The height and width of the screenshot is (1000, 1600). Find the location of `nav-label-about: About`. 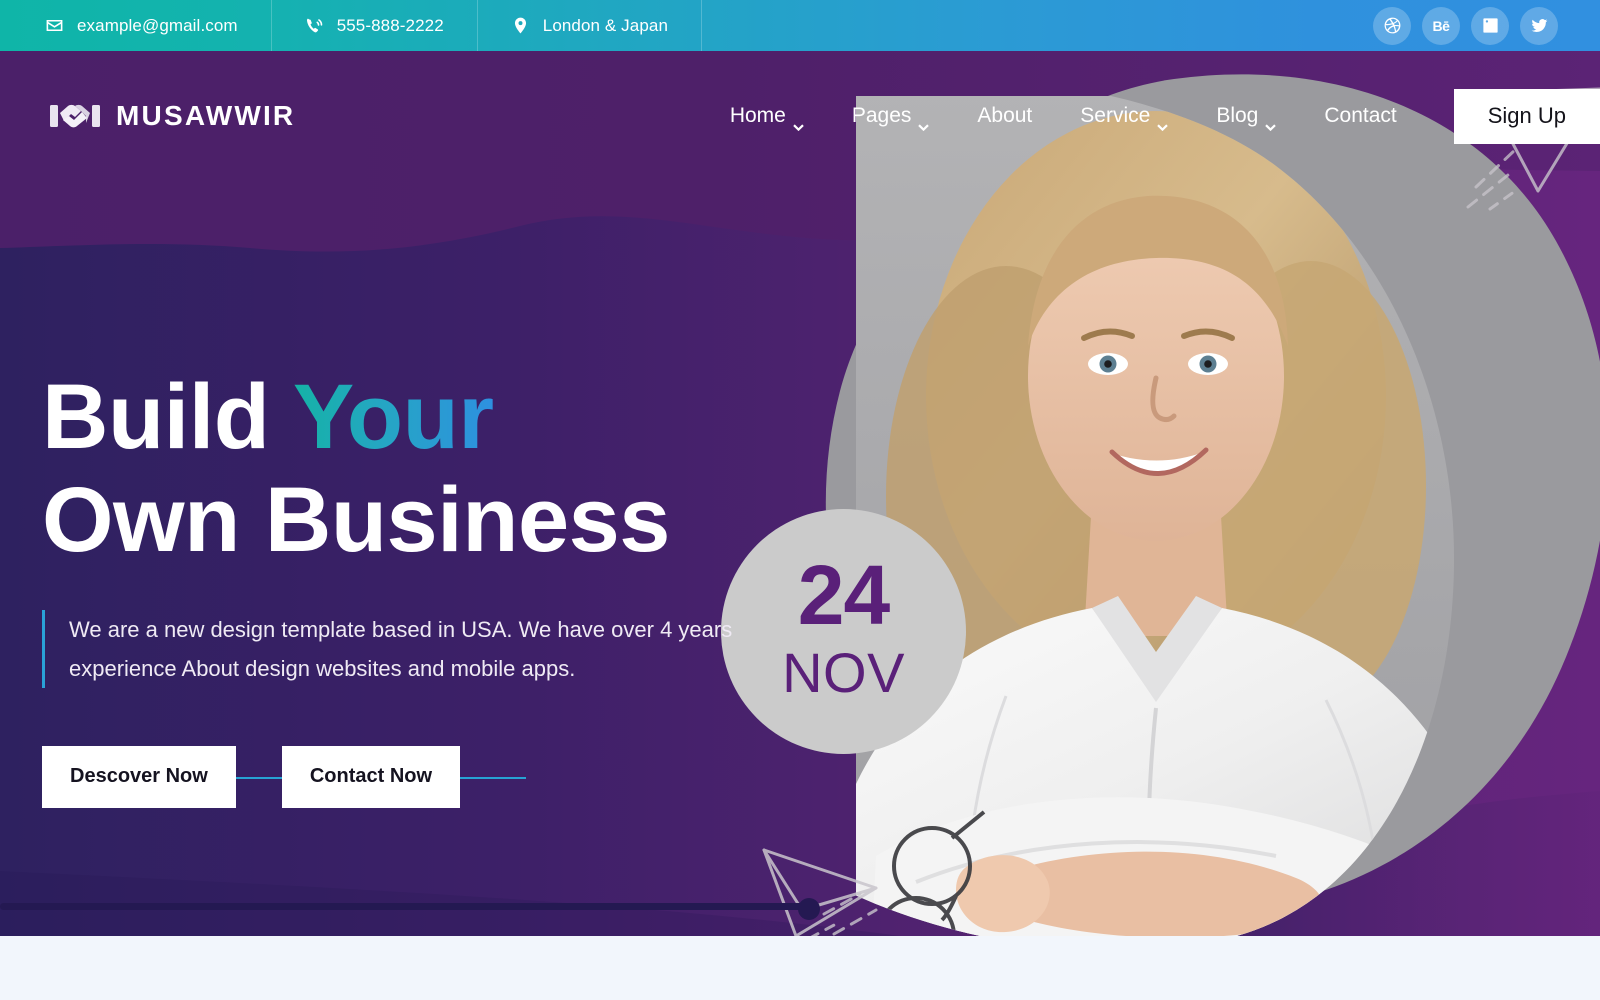

nav-label-about: About is located at coordinates (1005, 115).